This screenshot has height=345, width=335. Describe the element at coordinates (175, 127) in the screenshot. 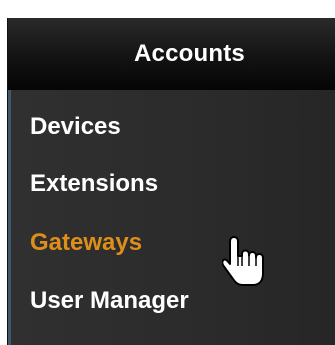

I see `menu-item-devices: Devices` at that location.